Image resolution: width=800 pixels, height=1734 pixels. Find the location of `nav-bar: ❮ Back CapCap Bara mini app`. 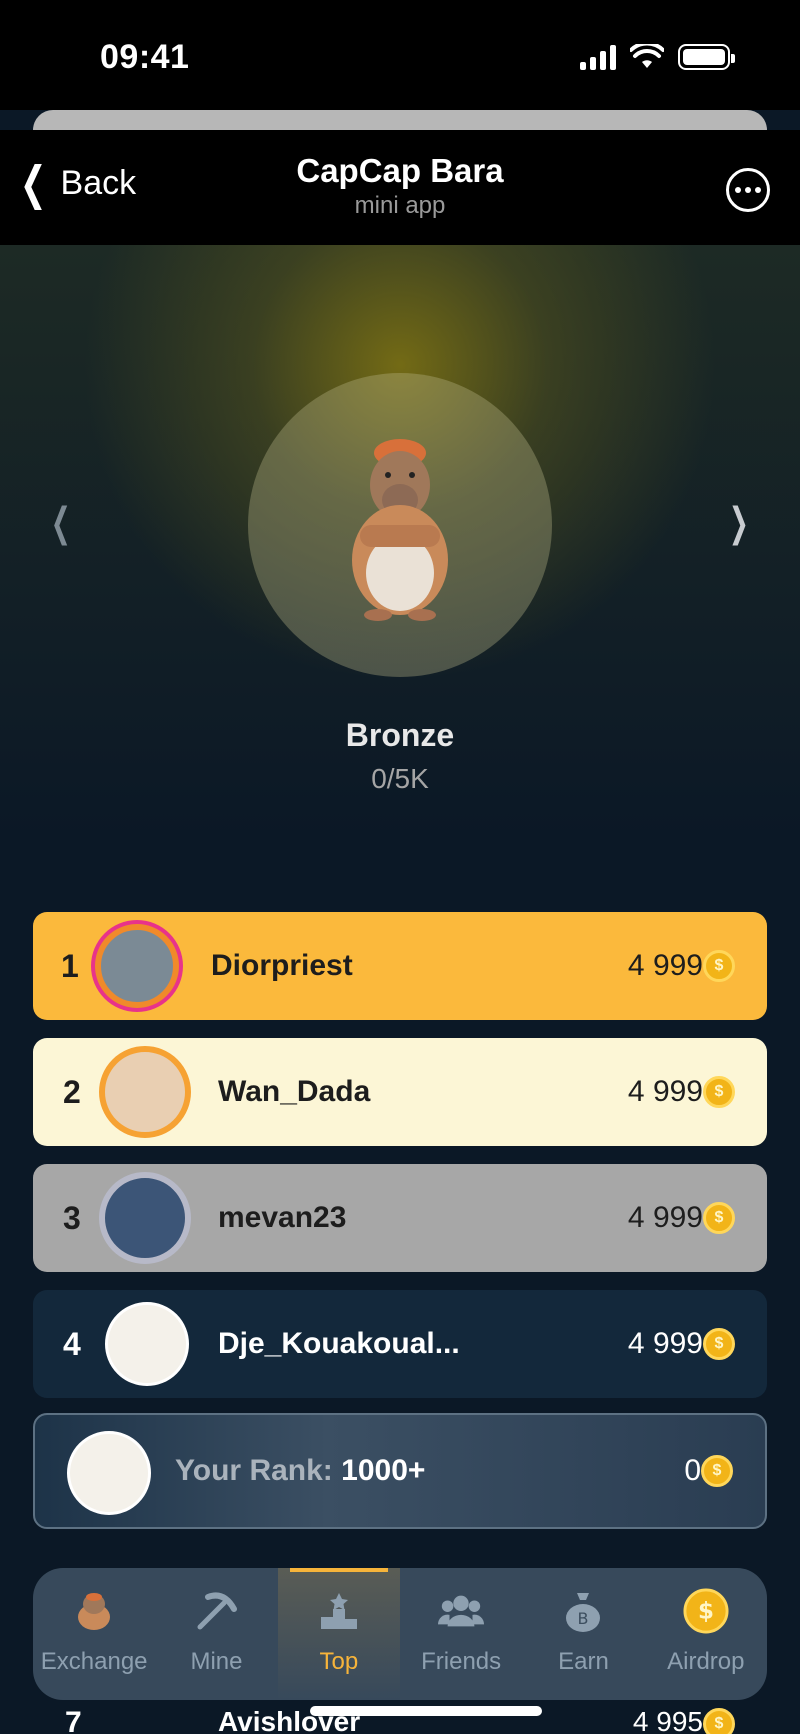

nav-bar: ❮ Back CapCap Bara mini app is located at coordinates (400, 187).